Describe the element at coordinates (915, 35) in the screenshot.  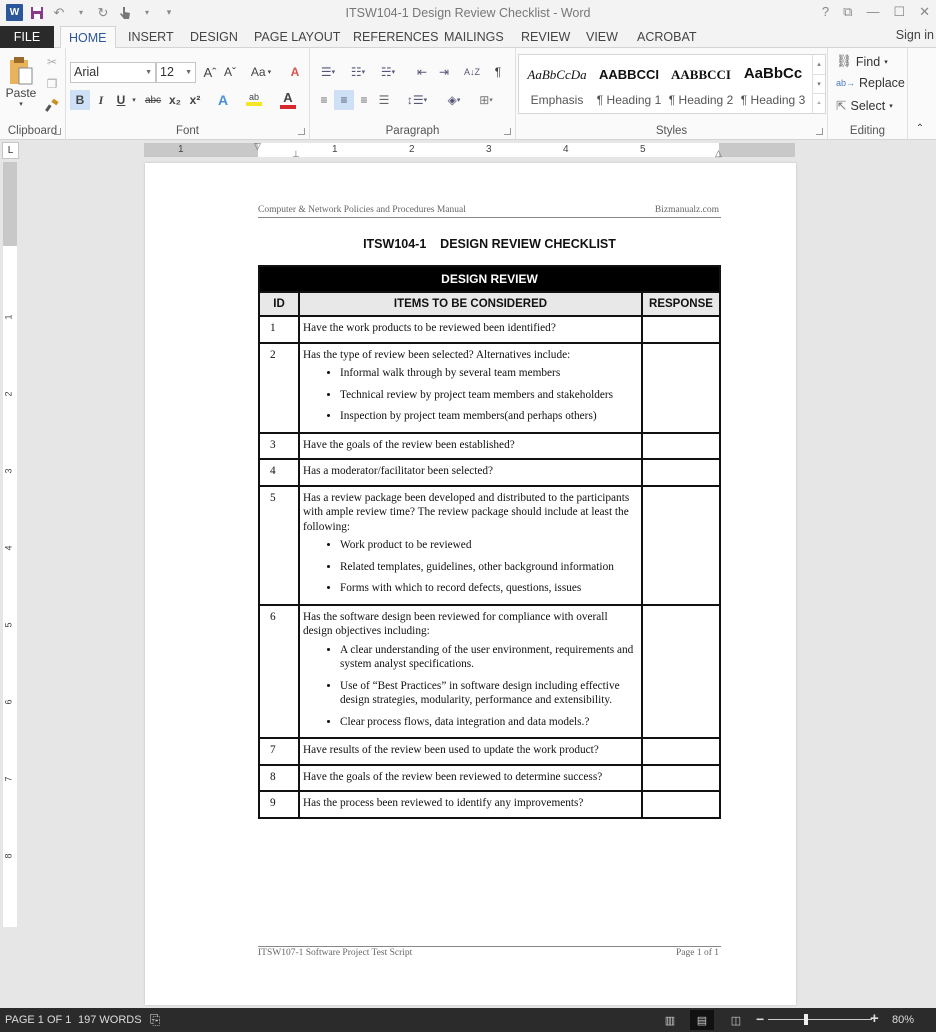
I see `sign-in-link: Sign in` at that location.